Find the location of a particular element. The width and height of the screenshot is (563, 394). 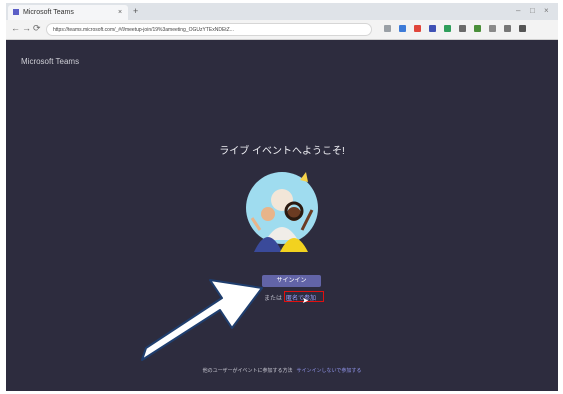

pointer-arrow-annotation is located at coordinates (202, 320).